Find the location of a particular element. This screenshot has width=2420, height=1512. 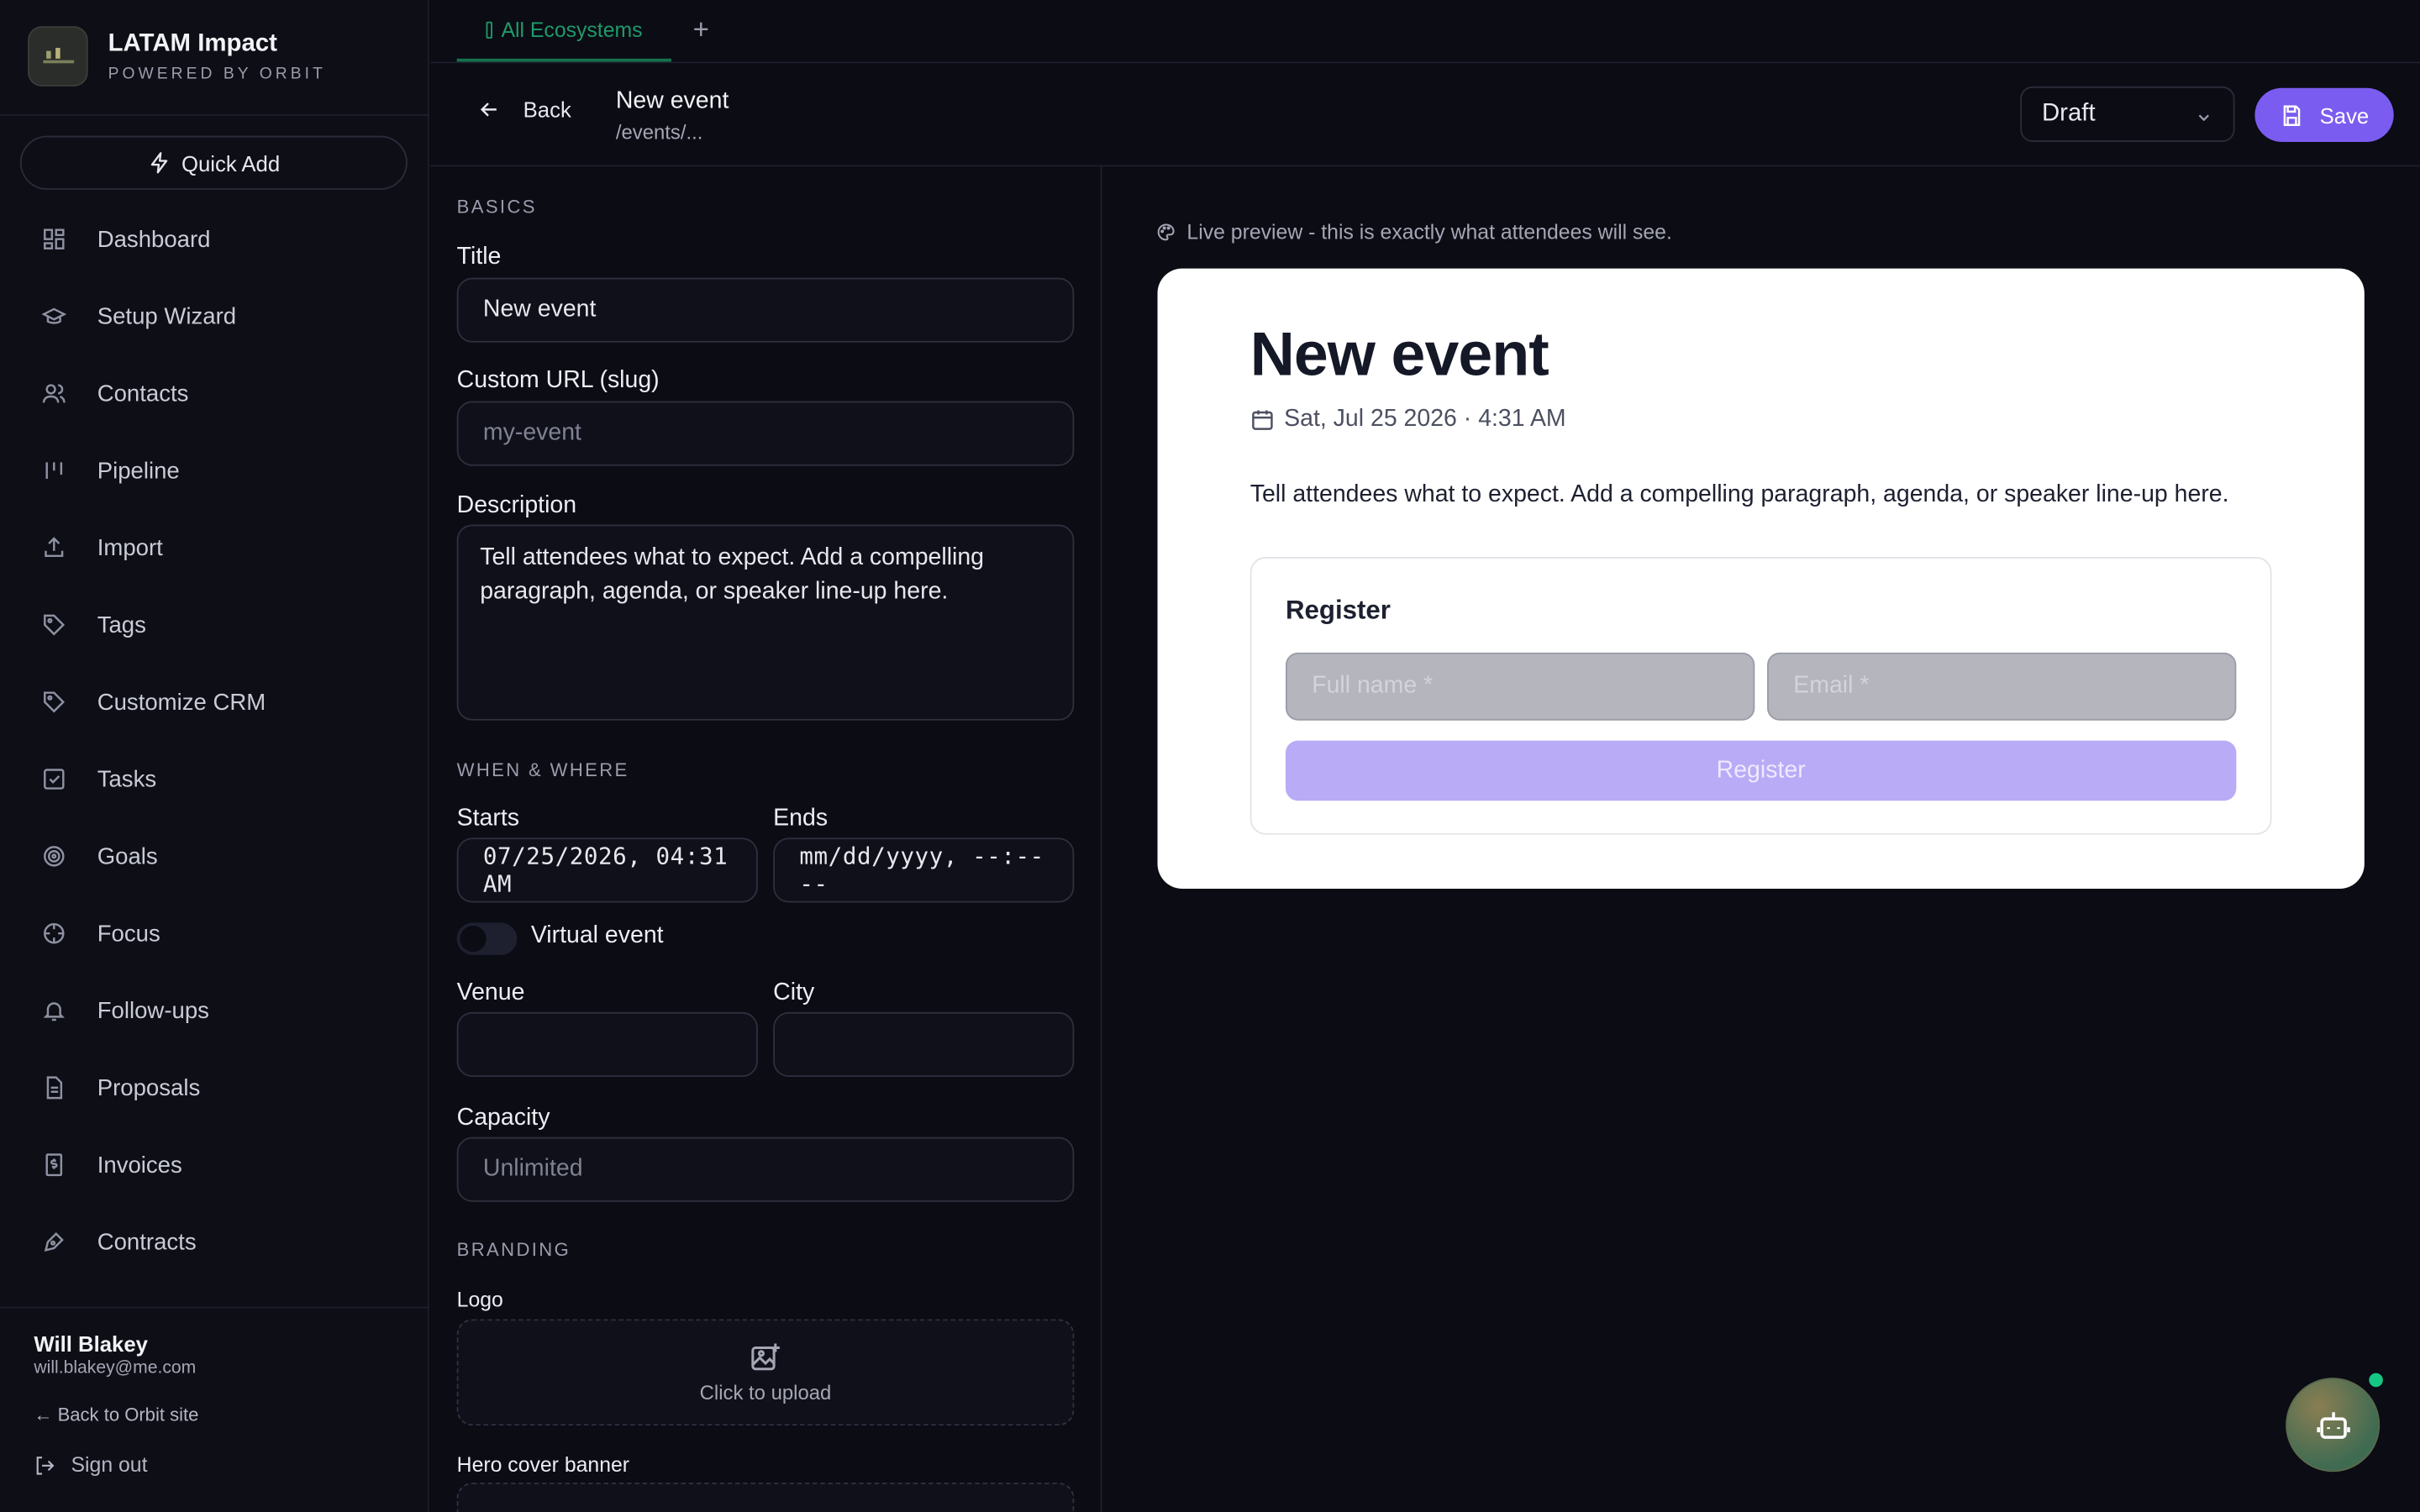

register-heading: Register is located at coordinates (1338, 610).